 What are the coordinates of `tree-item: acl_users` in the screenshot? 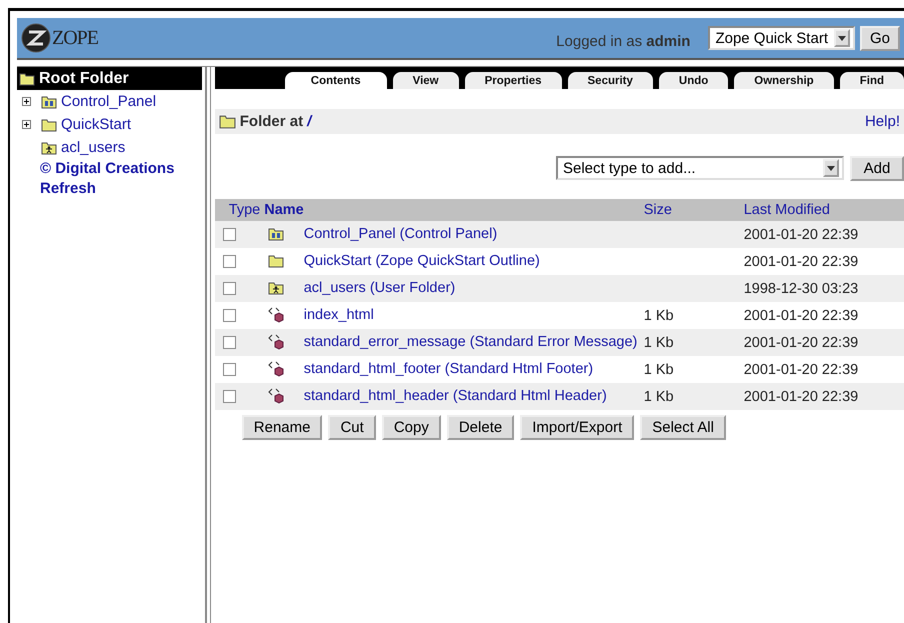 It's located at (93, 147).